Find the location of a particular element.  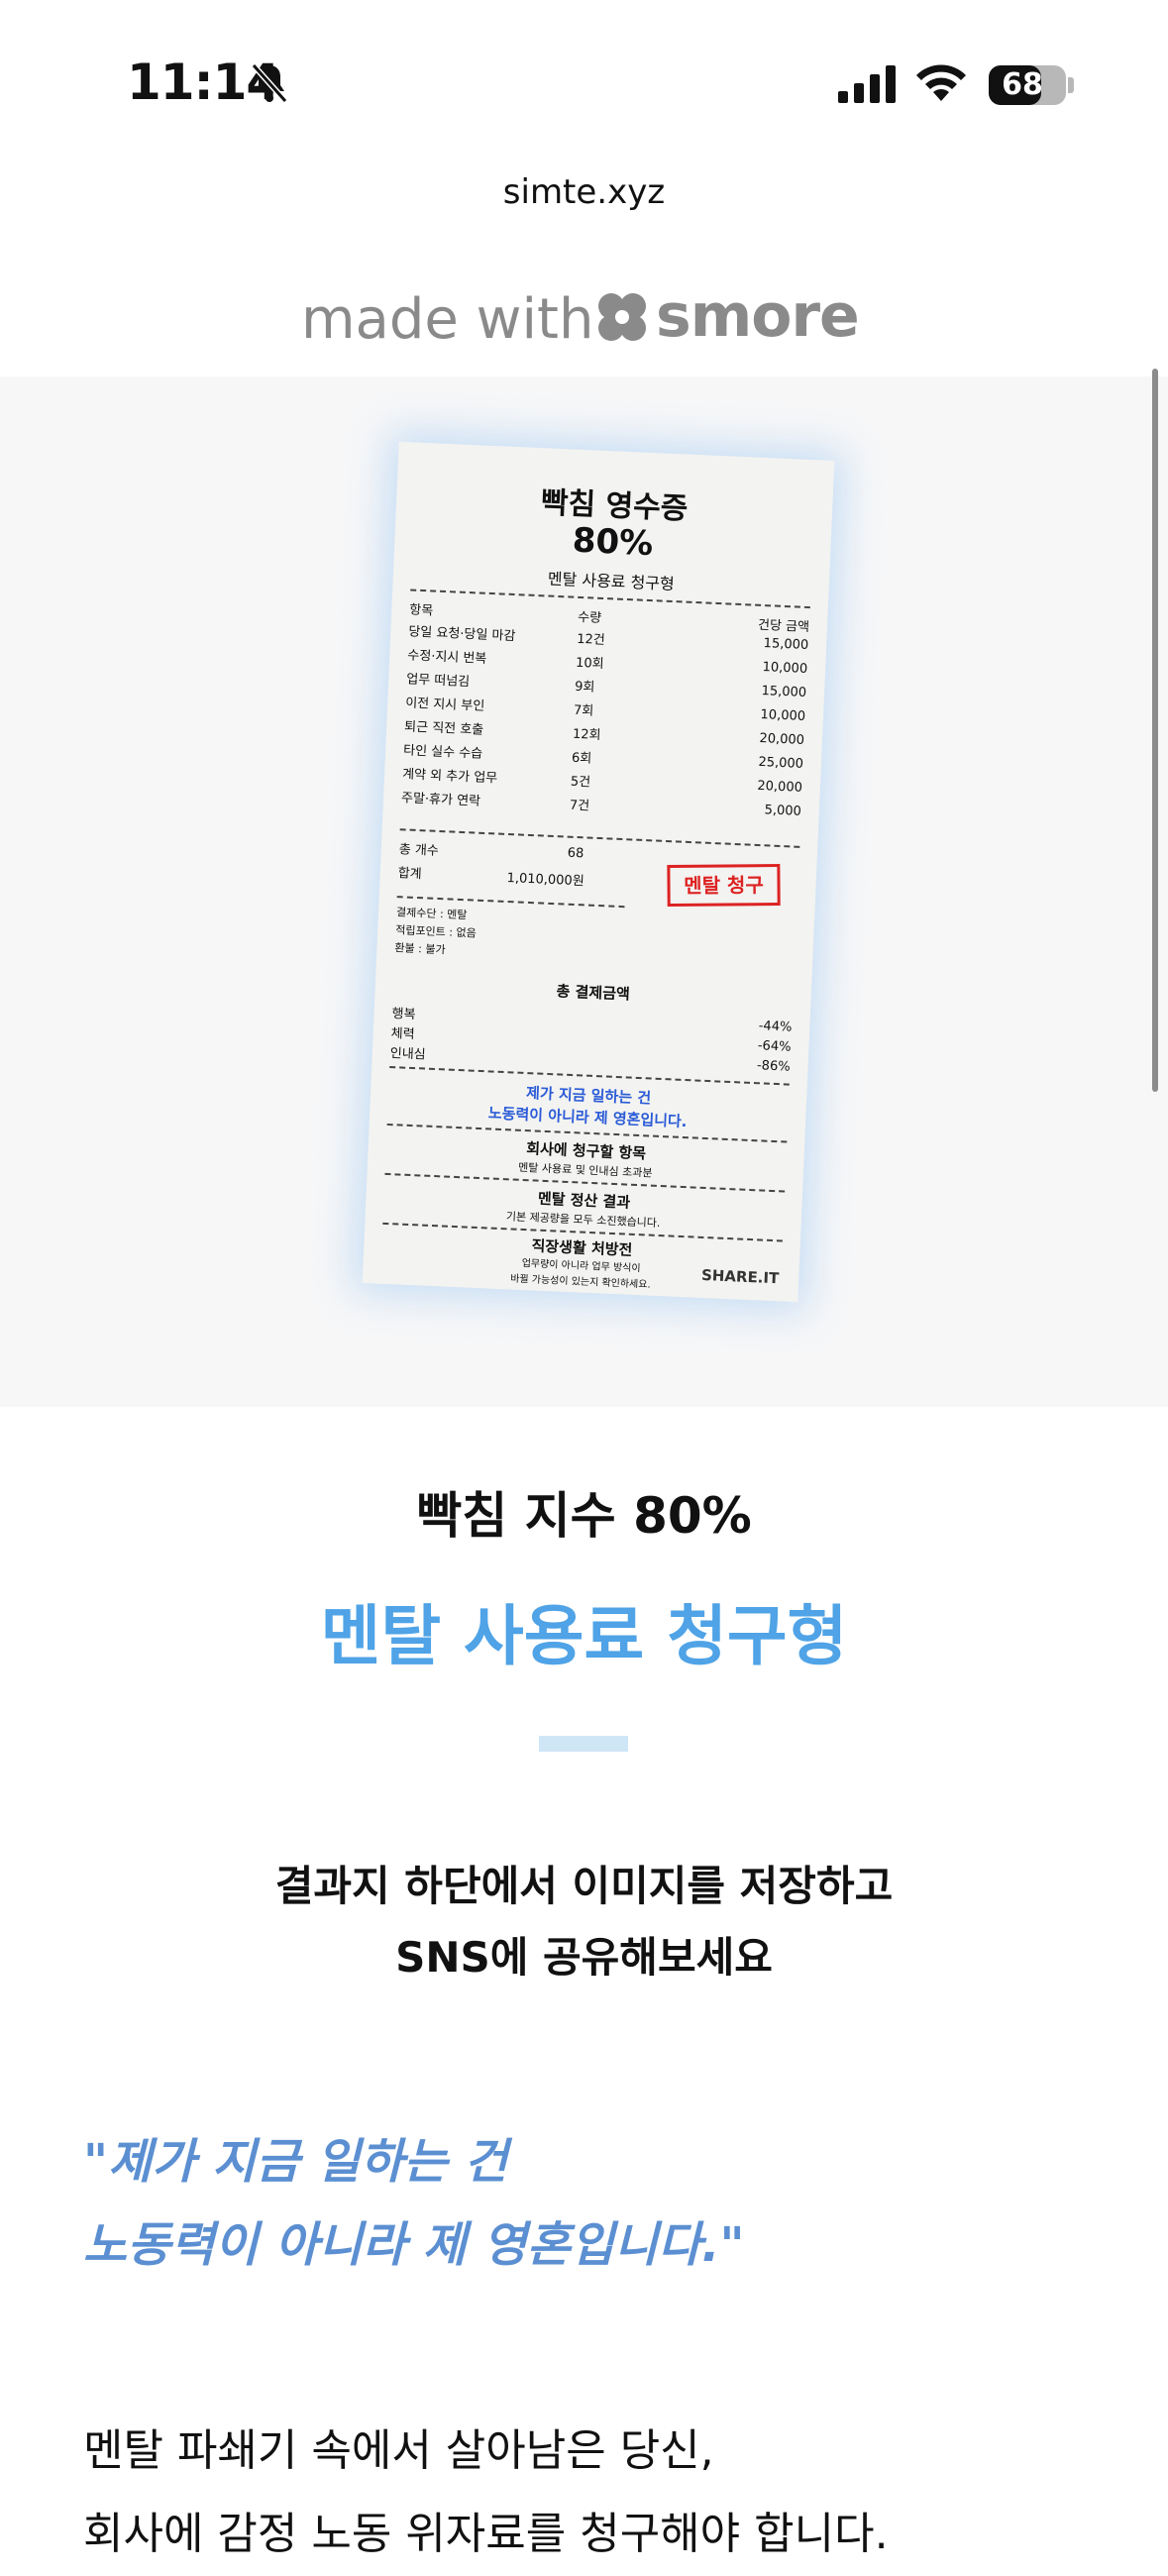

share-it-logo: SHARE.IT is located at coordinates (740, 1277).